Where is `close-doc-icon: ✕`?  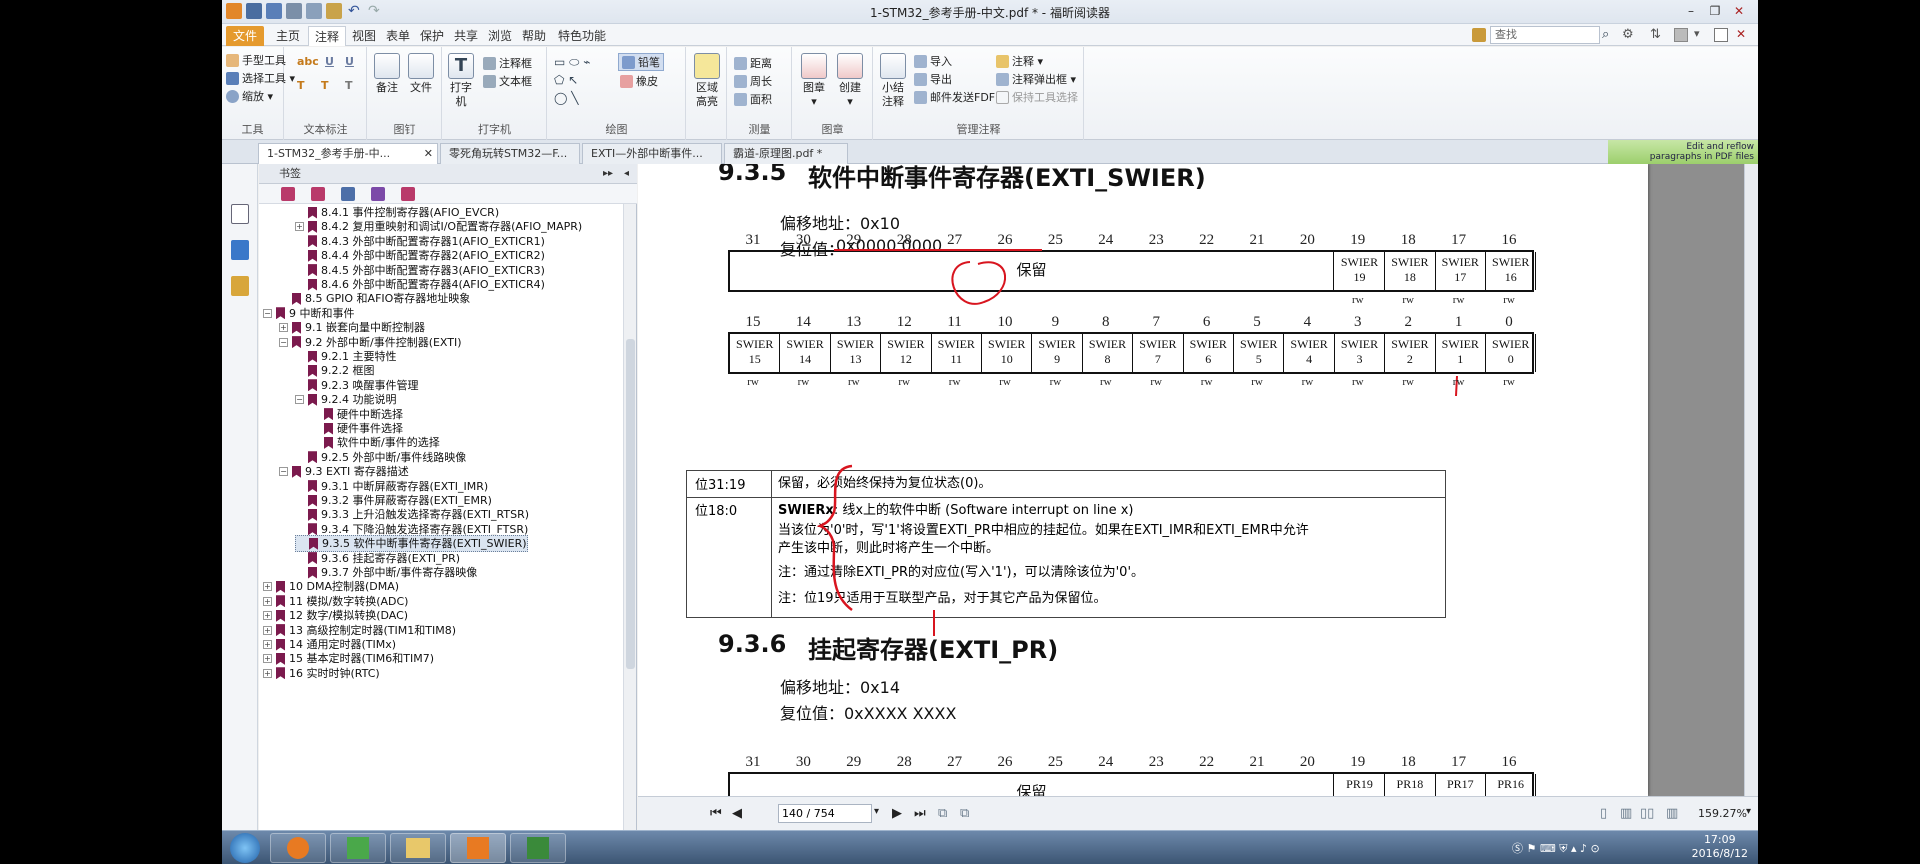 close-doc-icon: ✕ is located at coordinates (1741, 34).